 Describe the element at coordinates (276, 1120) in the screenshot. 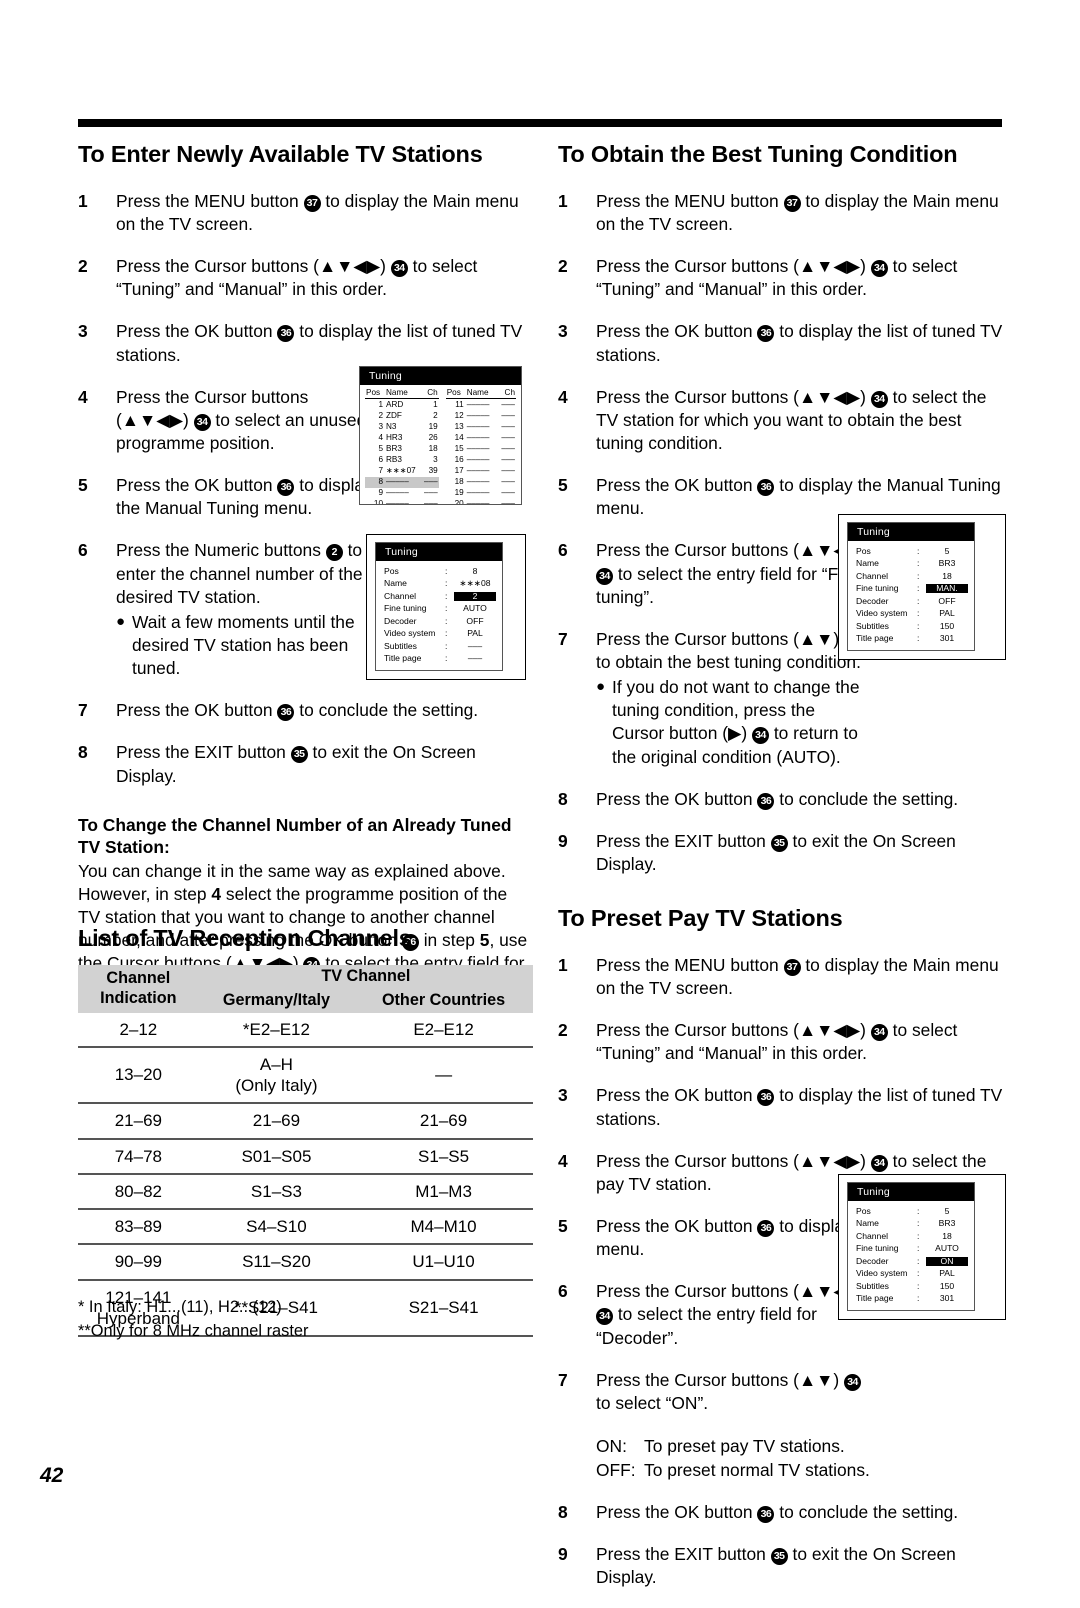

I see `table-cell-germany-italy: 21–69` at that location.